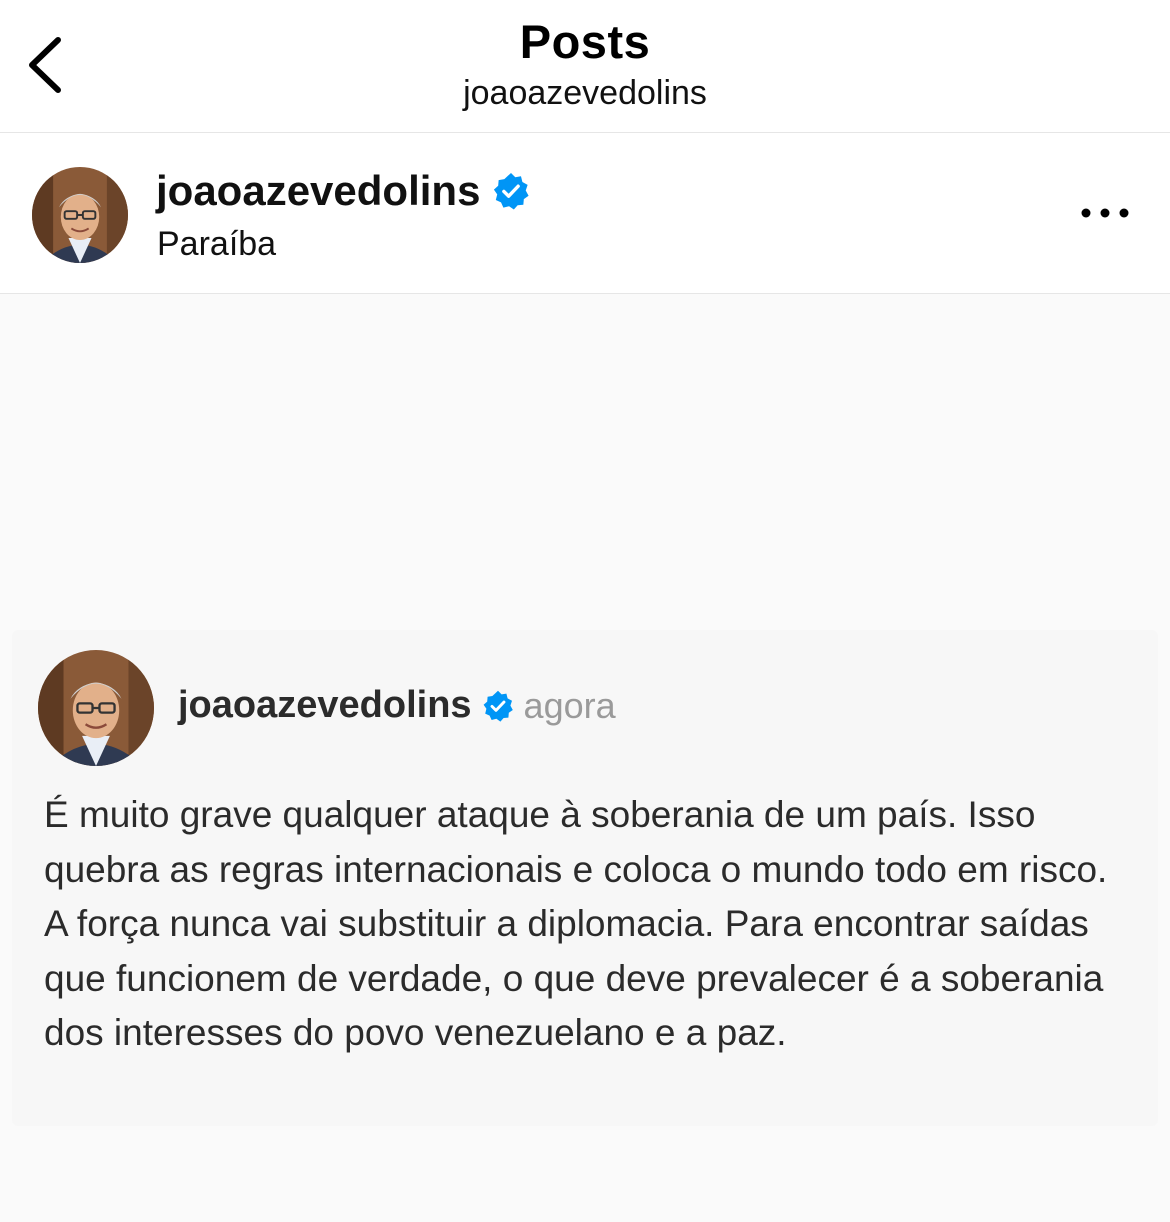 The height and width of the screenshot is (1222, 1170). Describe the element at coordinates (569, 705) in the screenshot. I see `quote-timestamp: agora` at that location.